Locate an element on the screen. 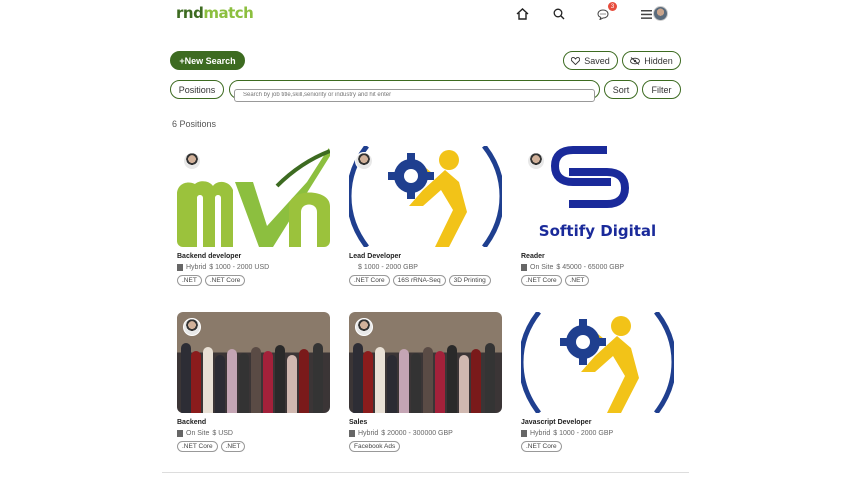 The height and width of the screenshot is (483, 861). card-salary: $ USD is located at coordinates (222, 433).